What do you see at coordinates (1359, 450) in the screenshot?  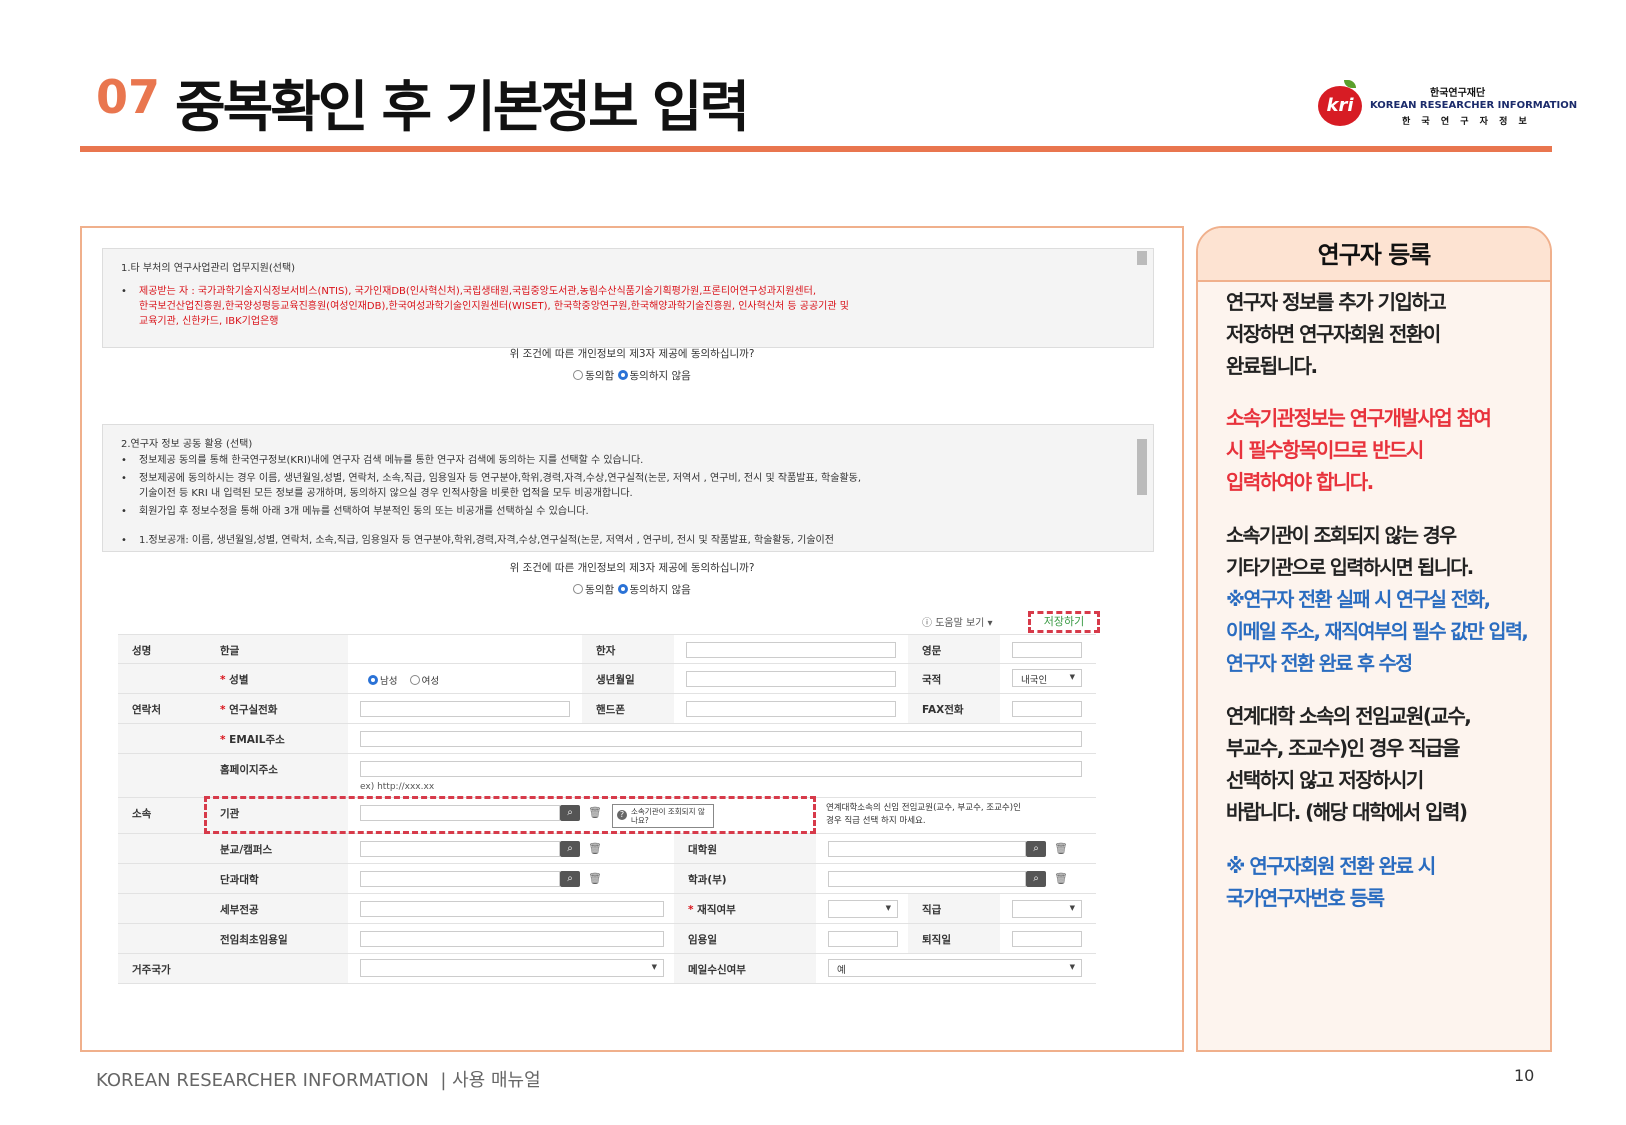 I see `instruction-2: 소속기관정보는 연구개발사업 참여 시 필수항목이므로 반드시 입력하여야 합니다.` at bounding box center [1359, 450].